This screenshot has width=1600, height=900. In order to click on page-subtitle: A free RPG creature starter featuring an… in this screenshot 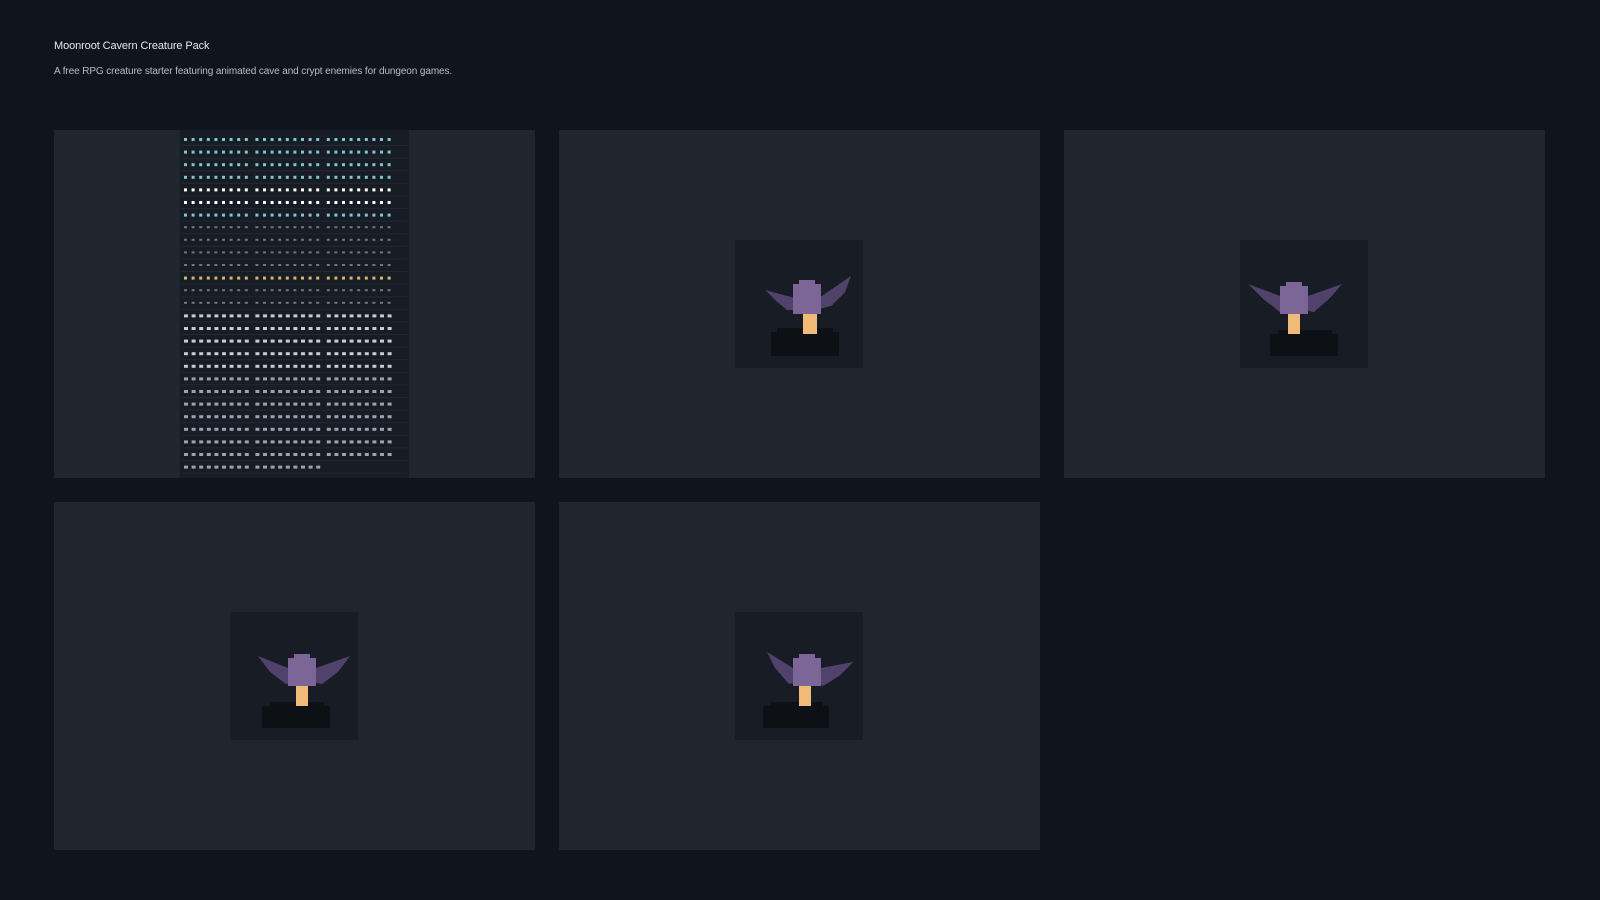, I will do `click(253, 71)`.